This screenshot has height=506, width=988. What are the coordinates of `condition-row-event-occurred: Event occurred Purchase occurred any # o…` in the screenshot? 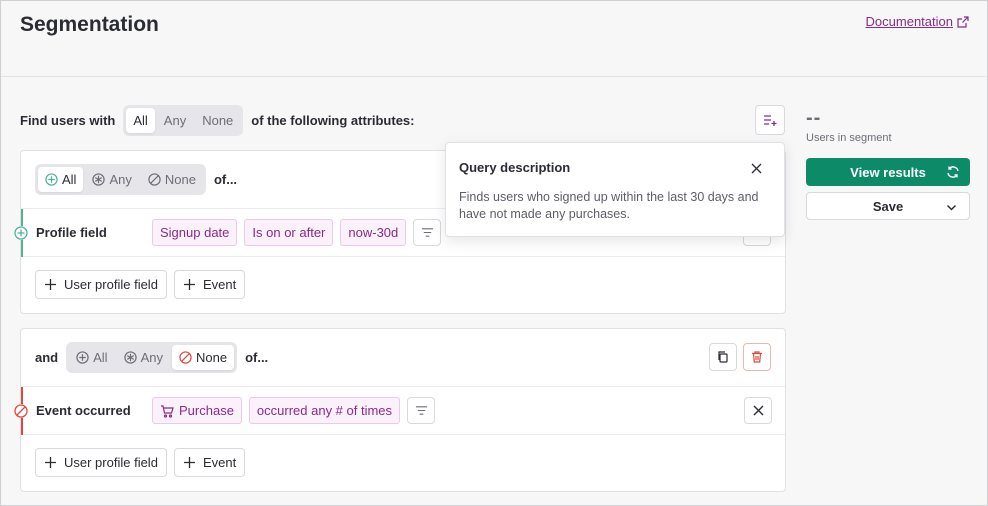 It's located at (399, 411).